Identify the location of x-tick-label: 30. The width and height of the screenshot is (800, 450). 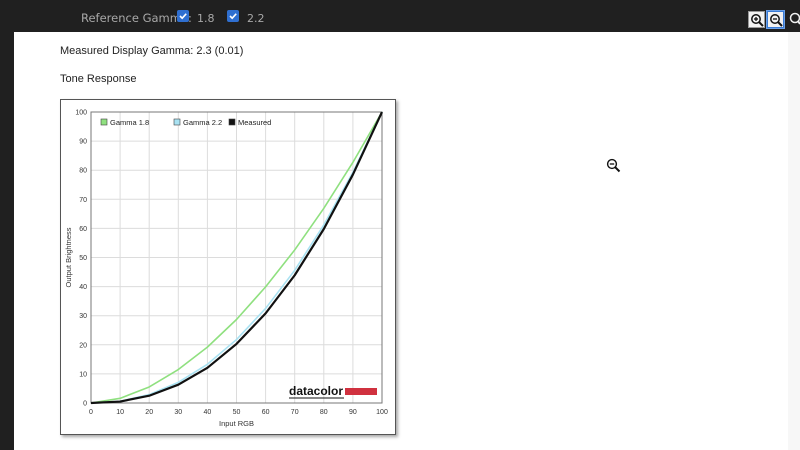
(178, 412).